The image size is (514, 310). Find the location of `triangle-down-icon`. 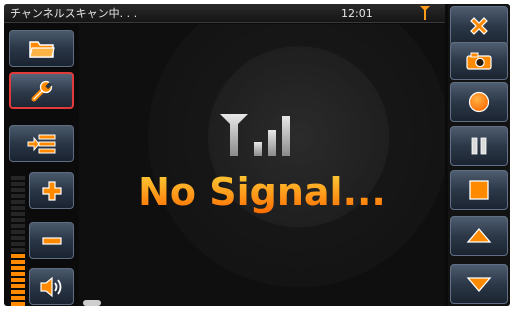

triangle-down-icon is located at coordinates (479, 285).